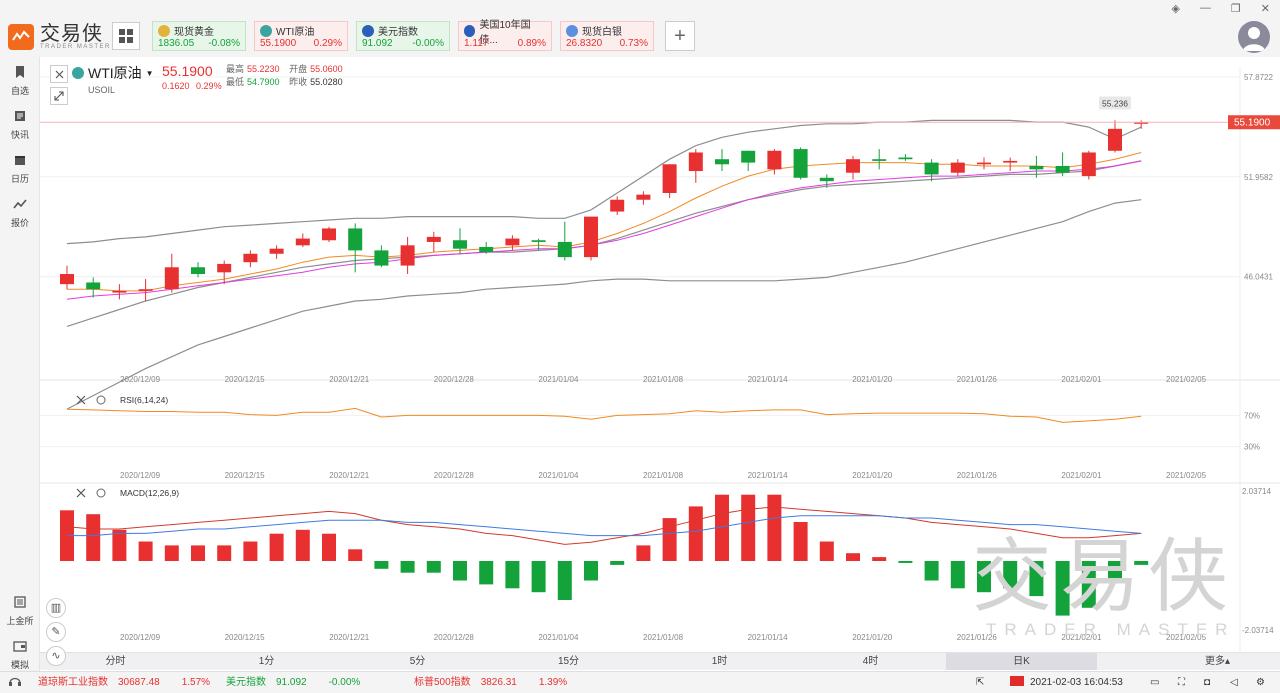 Image resolution: width=1280 pixels, height=693 pixels. Describe the element at coordinates (870, 661) in the screenshot. I see `timeframe-tab: 4时` at that location.